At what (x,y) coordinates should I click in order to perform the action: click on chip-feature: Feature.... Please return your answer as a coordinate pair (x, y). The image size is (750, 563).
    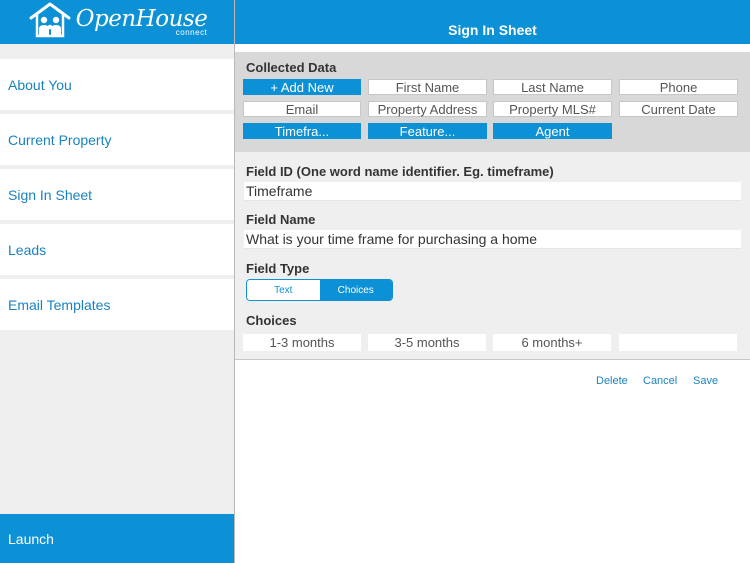
    Looking at the image, I should click on (427, 131).